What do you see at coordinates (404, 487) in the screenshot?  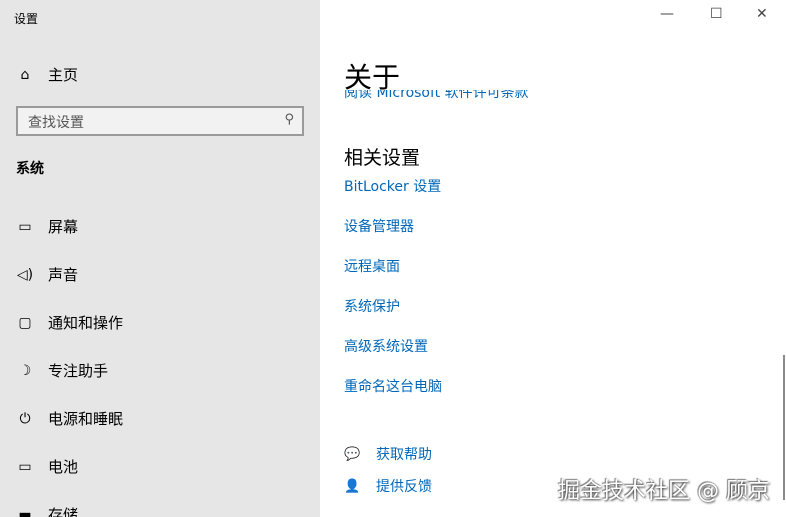 I see `feedback-label: 提供反馈` at bounding box center [404, 487].